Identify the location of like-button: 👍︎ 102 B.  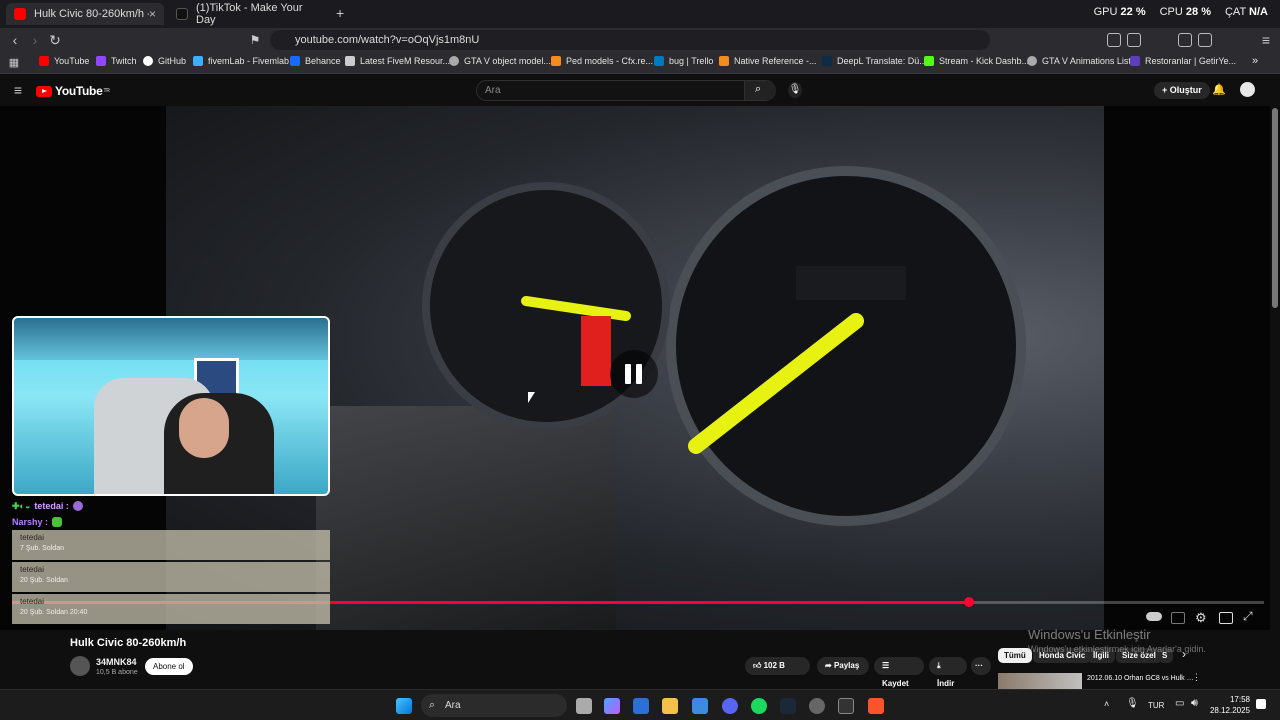
(777, 666).